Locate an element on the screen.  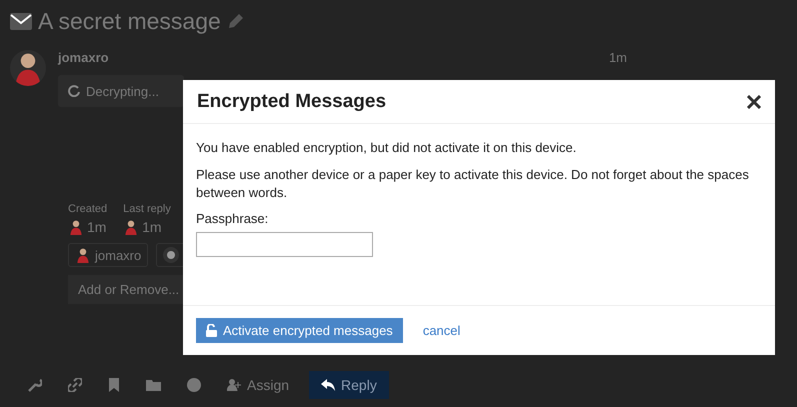
pencil-icon is located at coordinates (235, 21).